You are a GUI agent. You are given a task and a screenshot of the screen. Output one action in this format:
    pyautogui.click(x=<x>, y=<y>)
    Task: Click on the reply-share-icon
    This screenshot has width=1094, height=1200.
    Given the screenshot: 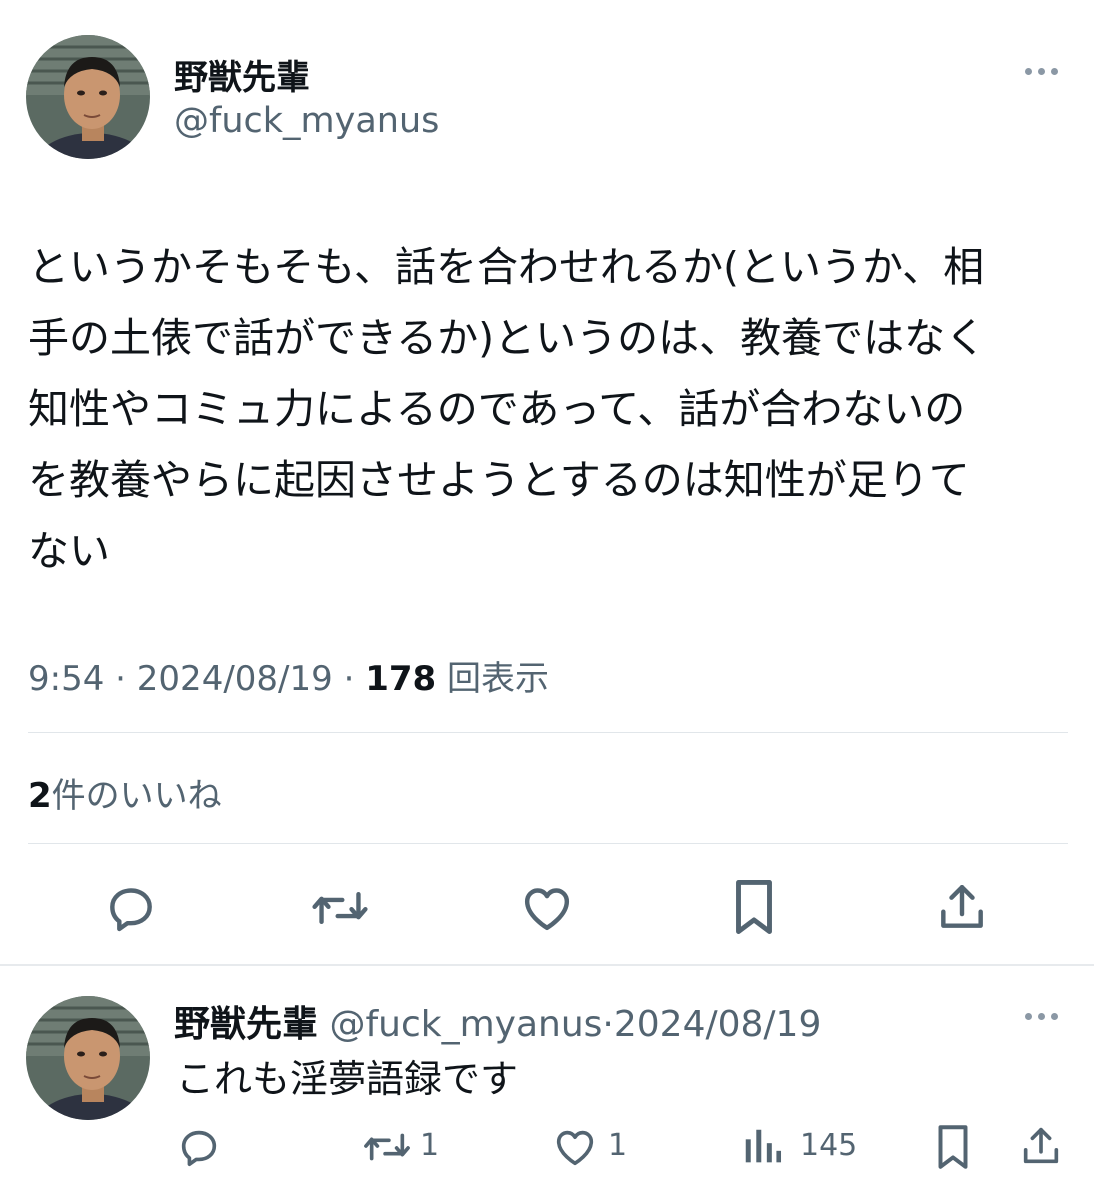 What is the action you would take?
    pyautogui.click(x=1041, y=1146)
    